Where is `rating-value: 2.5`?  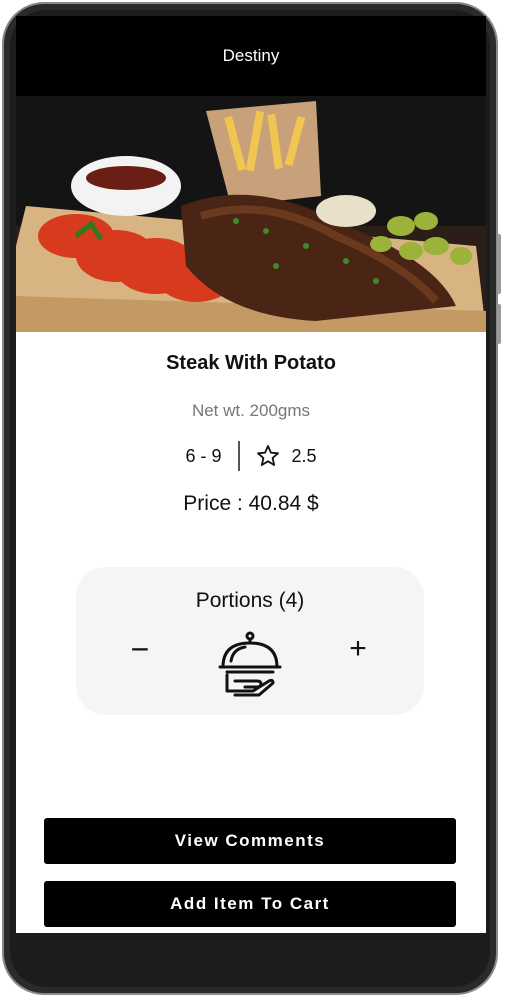
rating-value: 2.5 is located at coordinates (304, 455).